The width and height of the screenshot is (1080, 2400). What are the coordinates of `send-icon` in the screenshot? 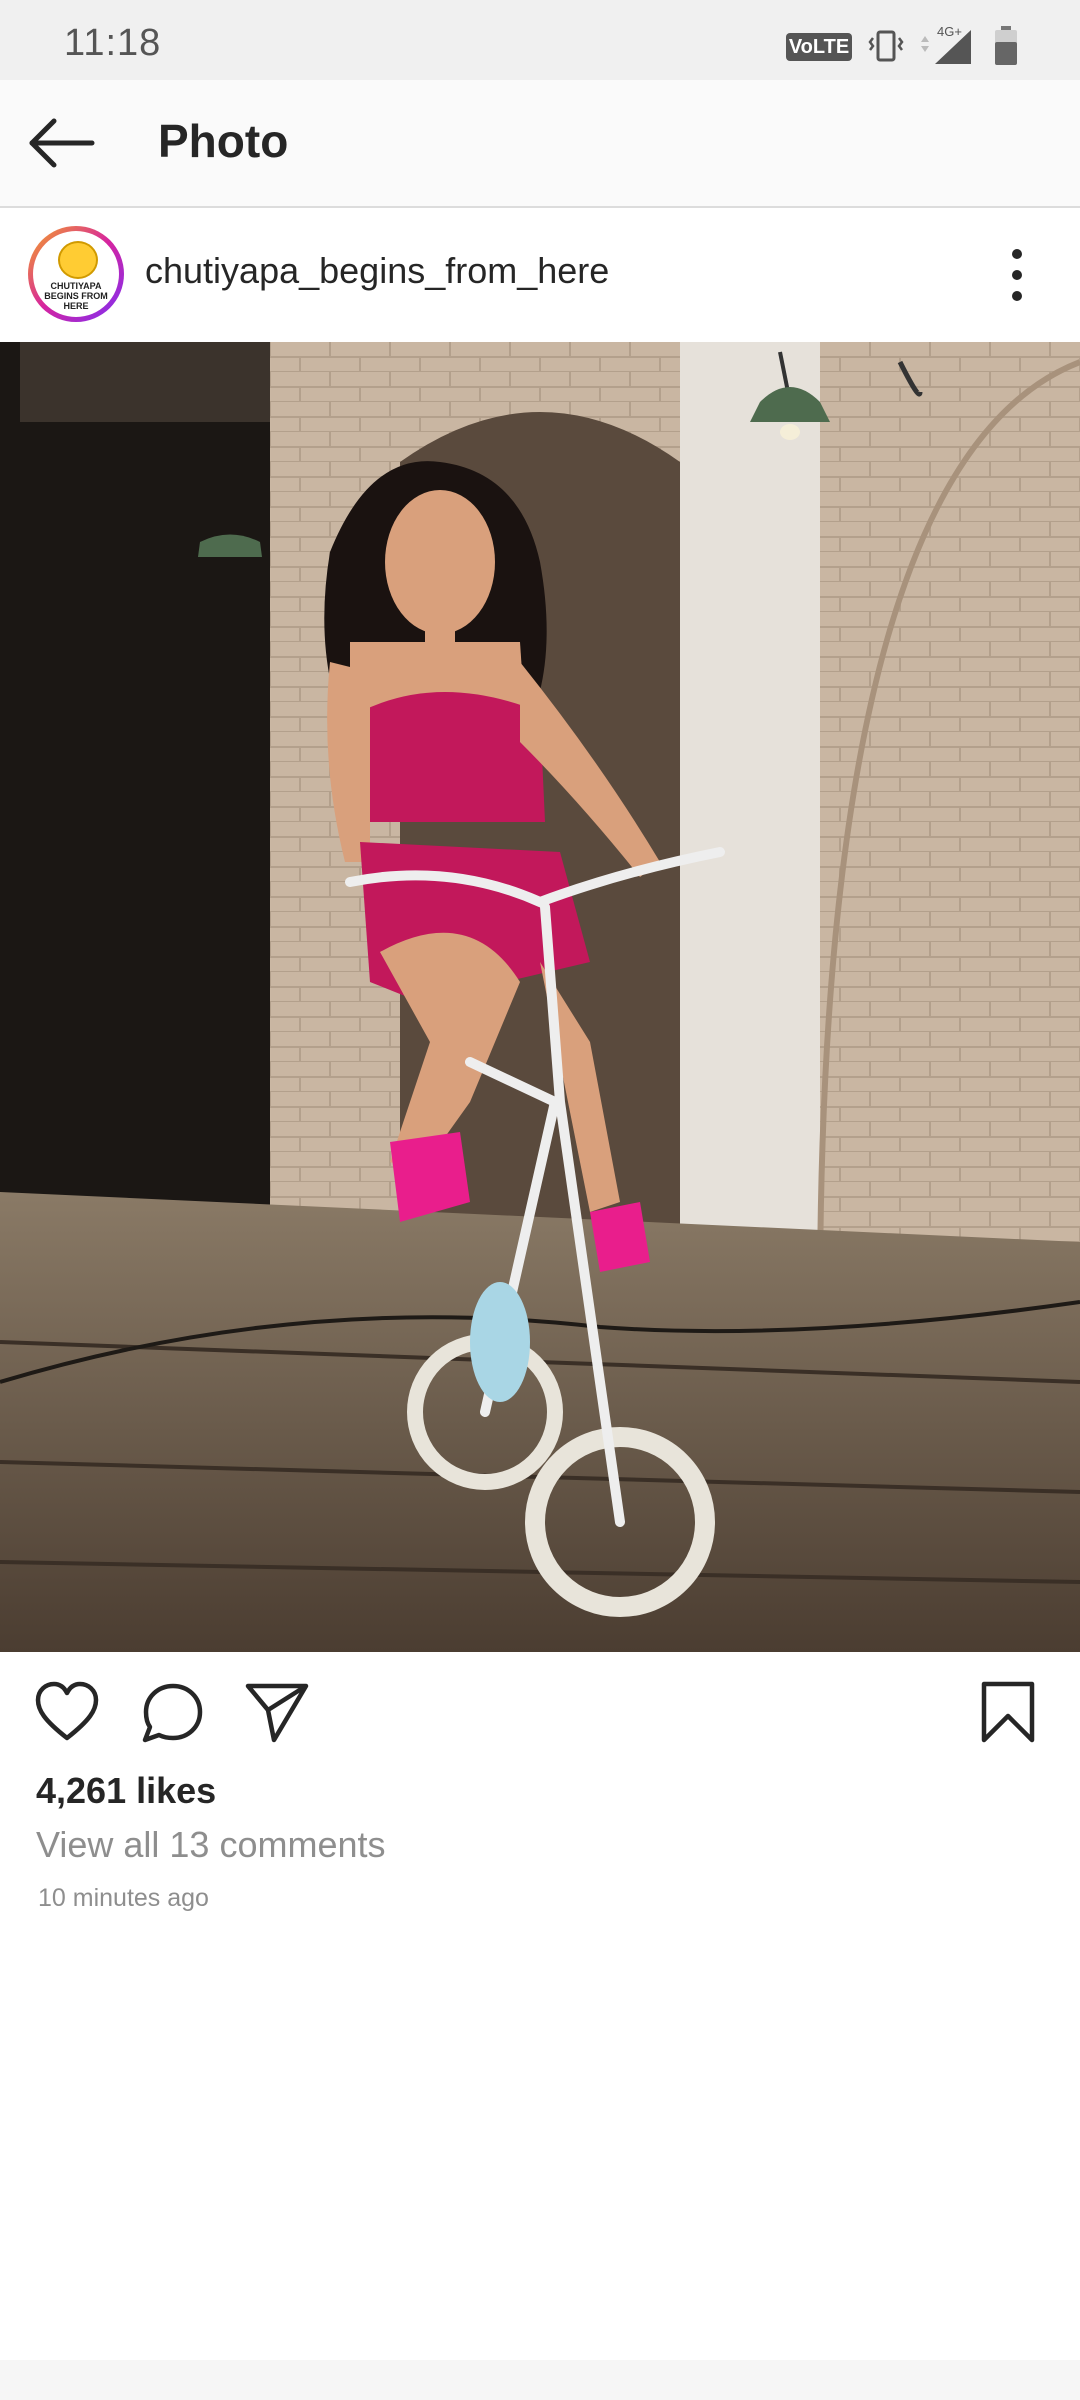 It's located at (277, 1713).